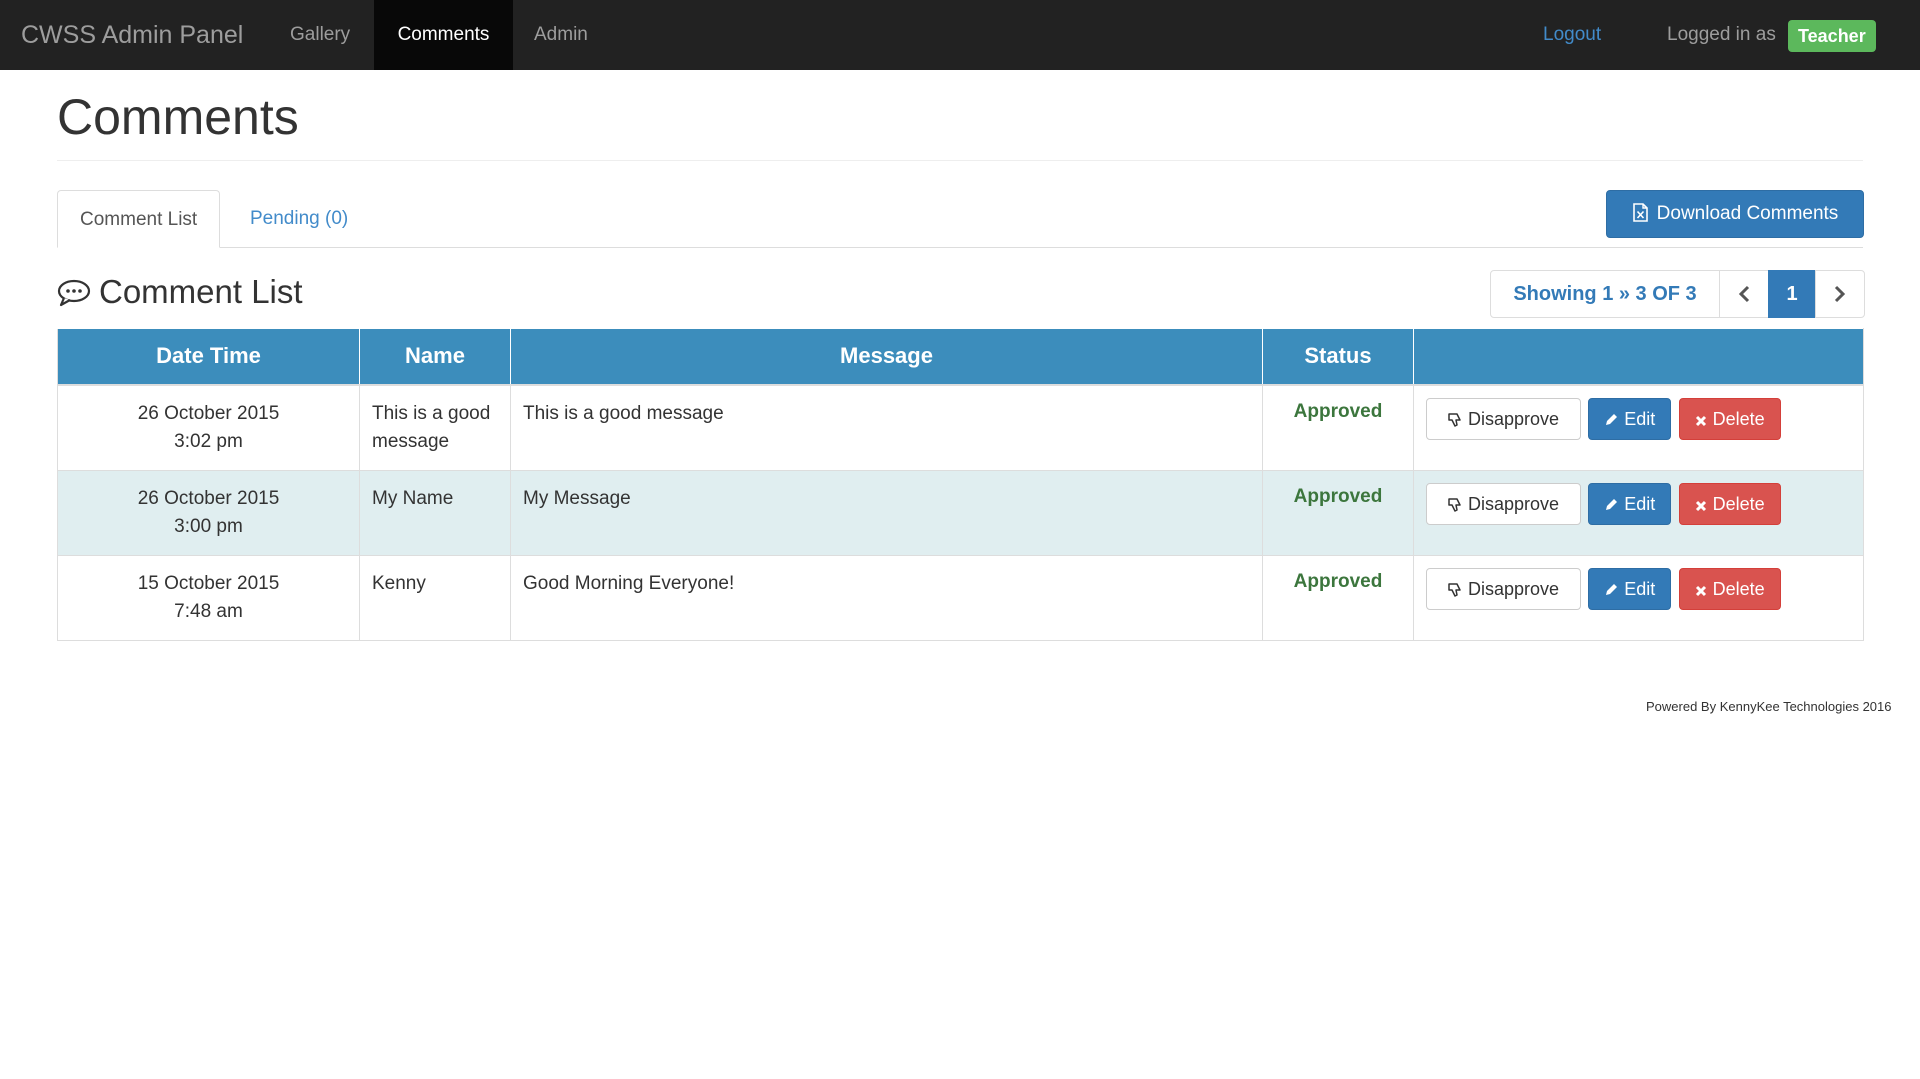  What do you see at coordinates (435, 597) in the screenshot?
I see `name-cell: Kenny` at bounding box center [435, 597].